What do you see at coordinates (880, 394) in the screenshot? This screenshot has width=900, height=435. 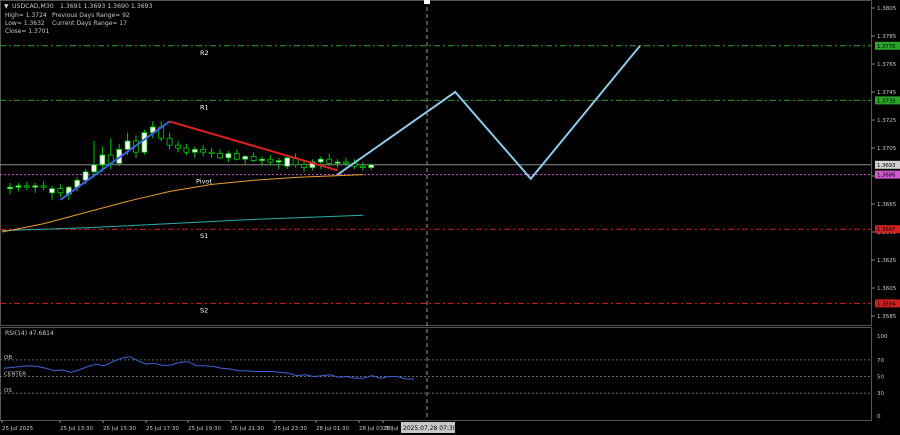 I see `rsi-tick-label: 30` at bounding box center [880, 394].